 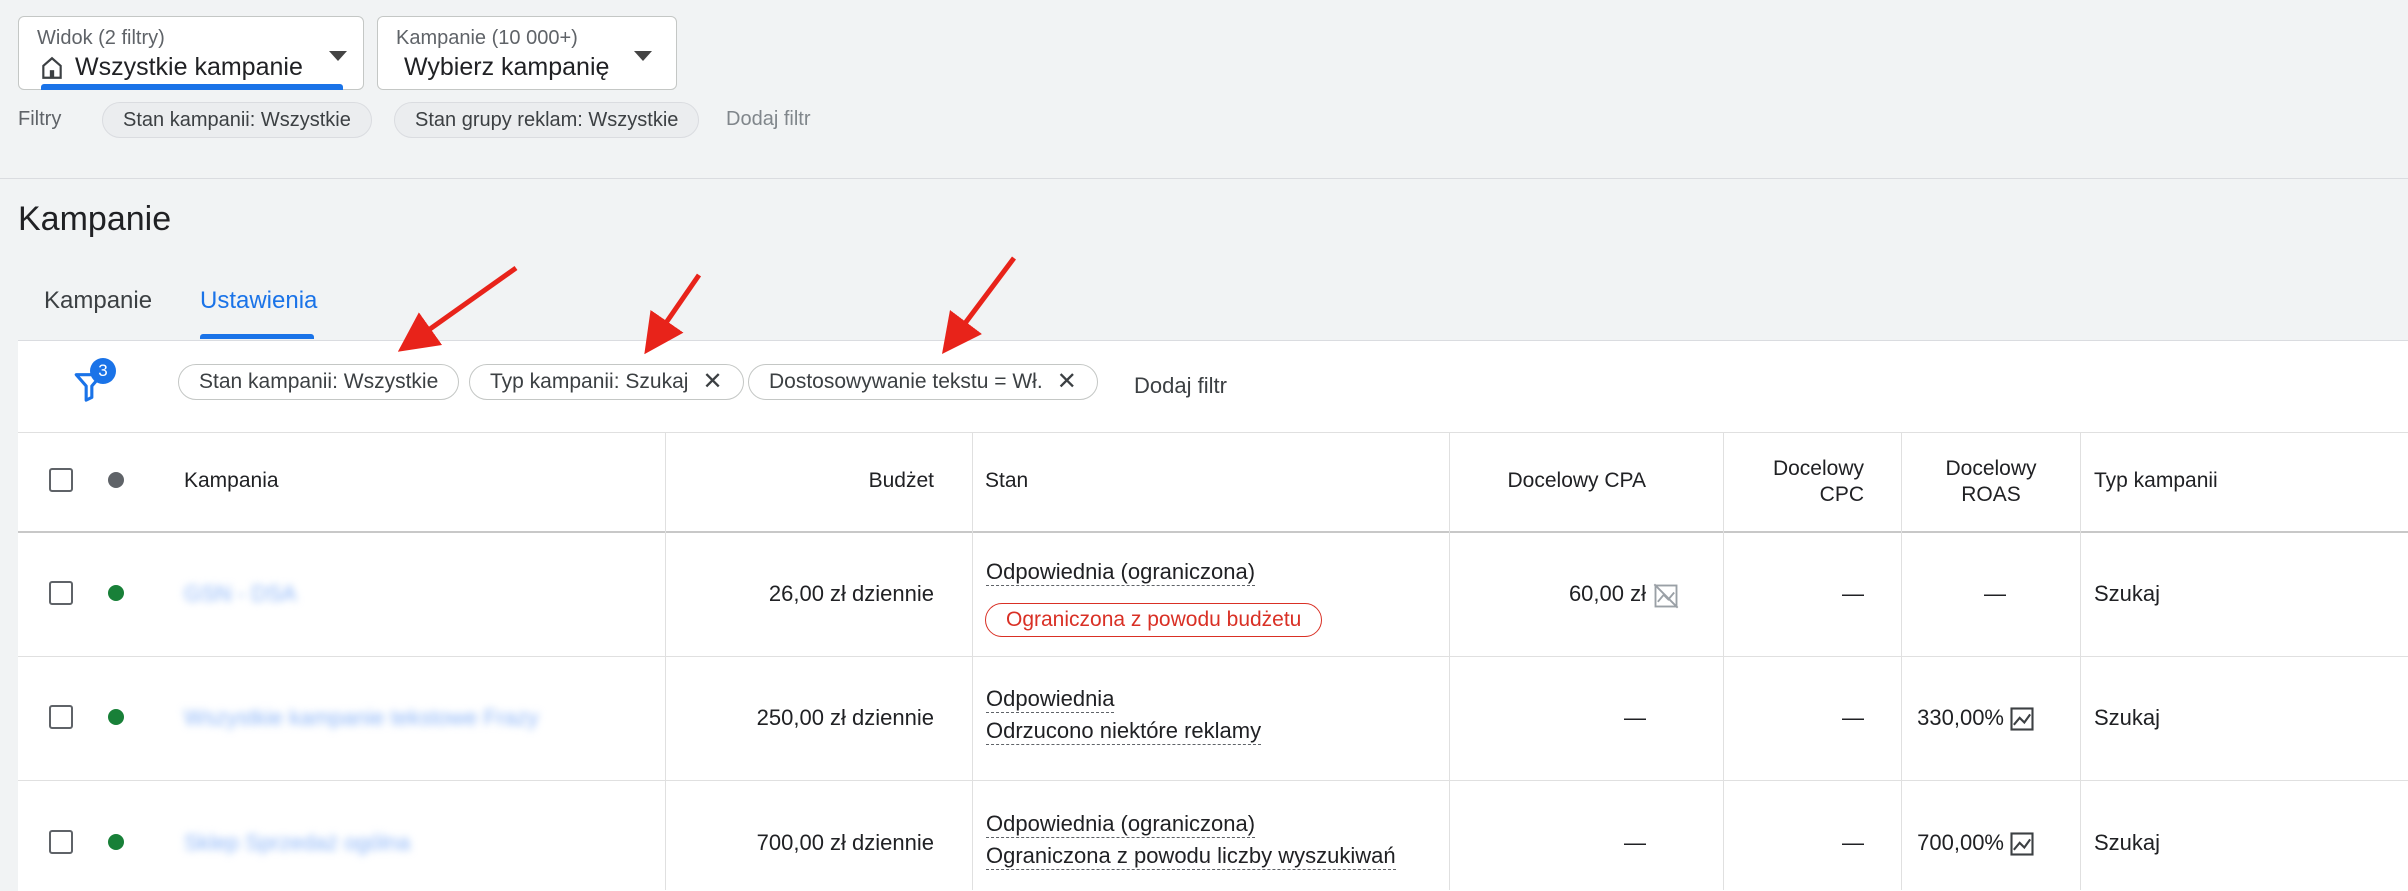 What do you see at coordinates (40, 119) in the screenshot?
I see `filters-label: Filtry` at bounding box center [40, 119].